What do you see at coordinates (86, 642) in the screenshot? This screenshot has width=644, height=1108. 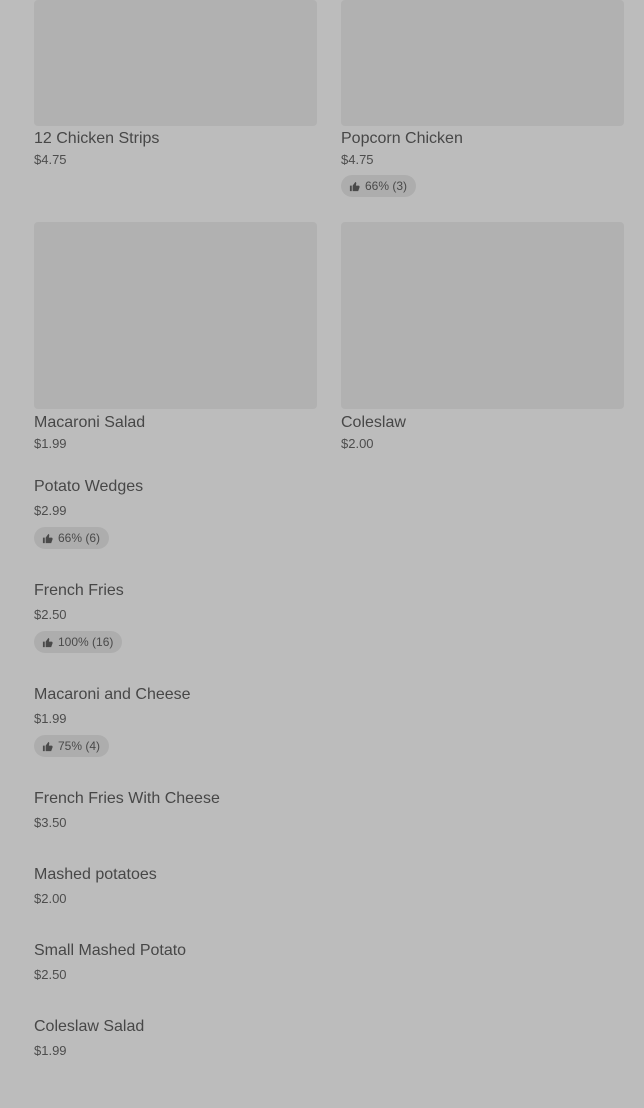 I see `rating-text: 100% (16)` at bounding box center [86, 642].